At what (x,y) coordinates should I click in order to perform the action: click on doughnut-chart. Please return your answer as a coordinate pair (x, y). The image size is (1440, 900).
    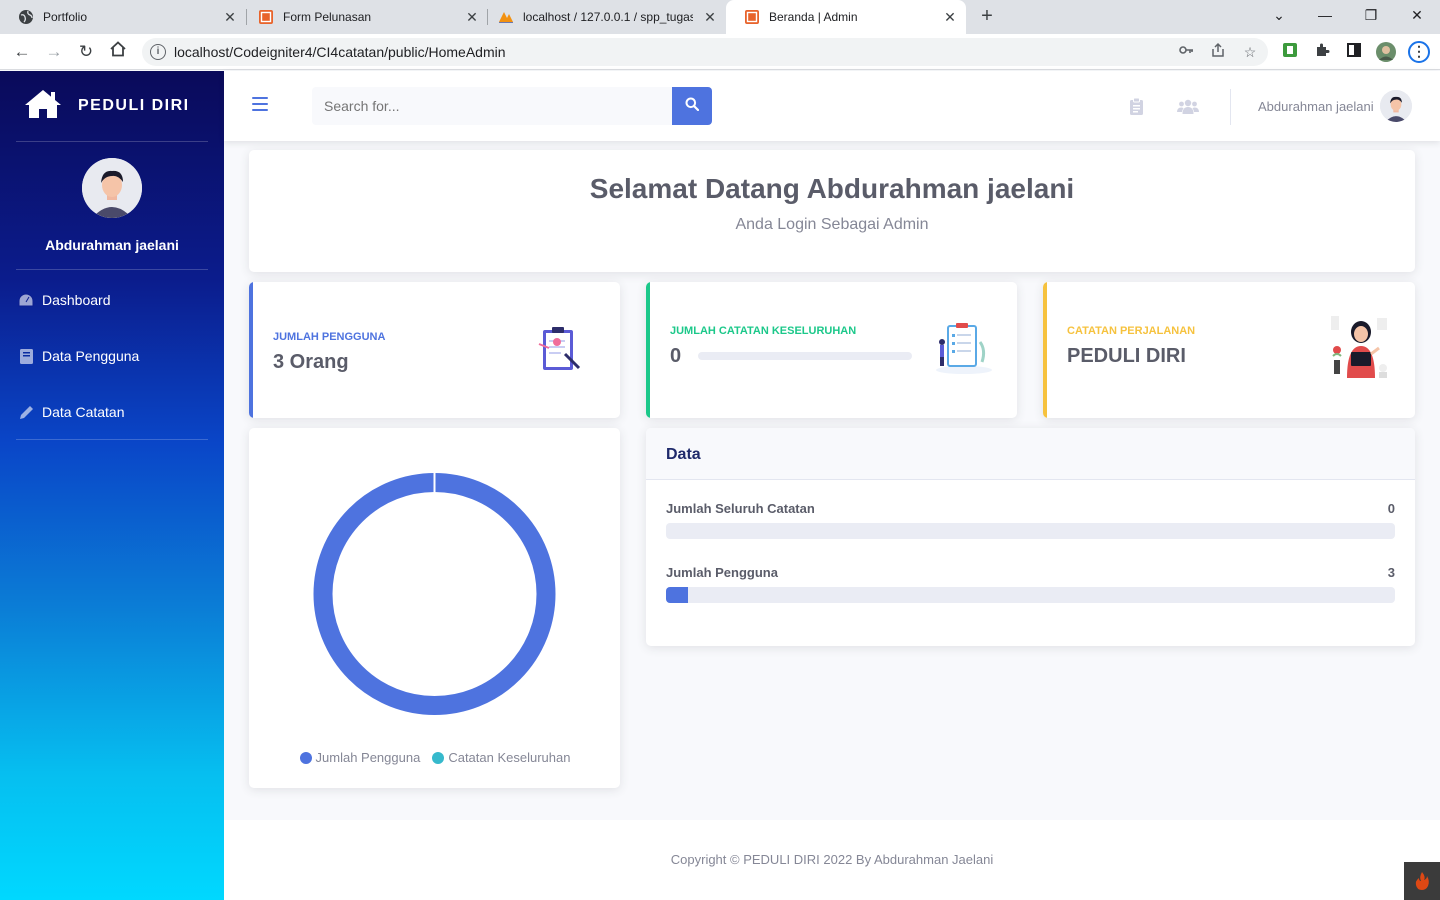
    Looking at the image, I should click on (434, 583).